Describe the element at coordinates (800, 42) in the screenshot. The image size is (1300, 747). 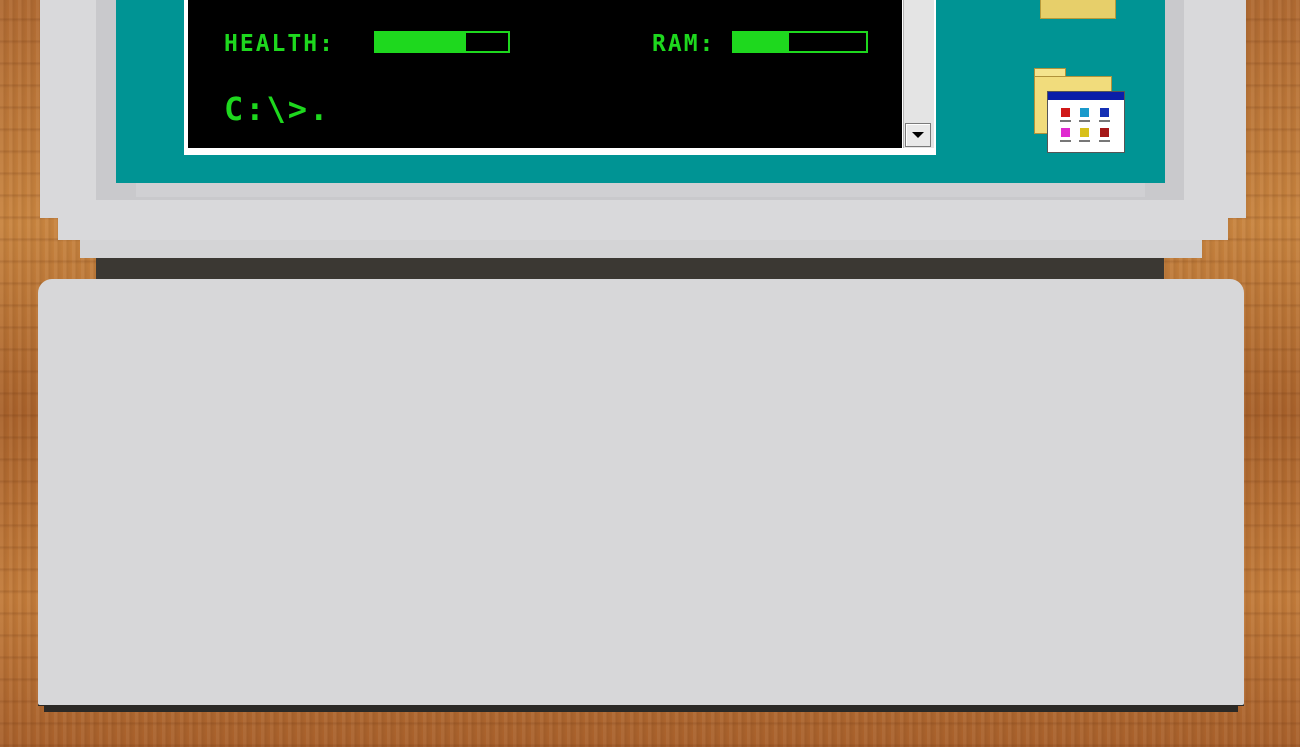
I see `ram-bar` at that location.